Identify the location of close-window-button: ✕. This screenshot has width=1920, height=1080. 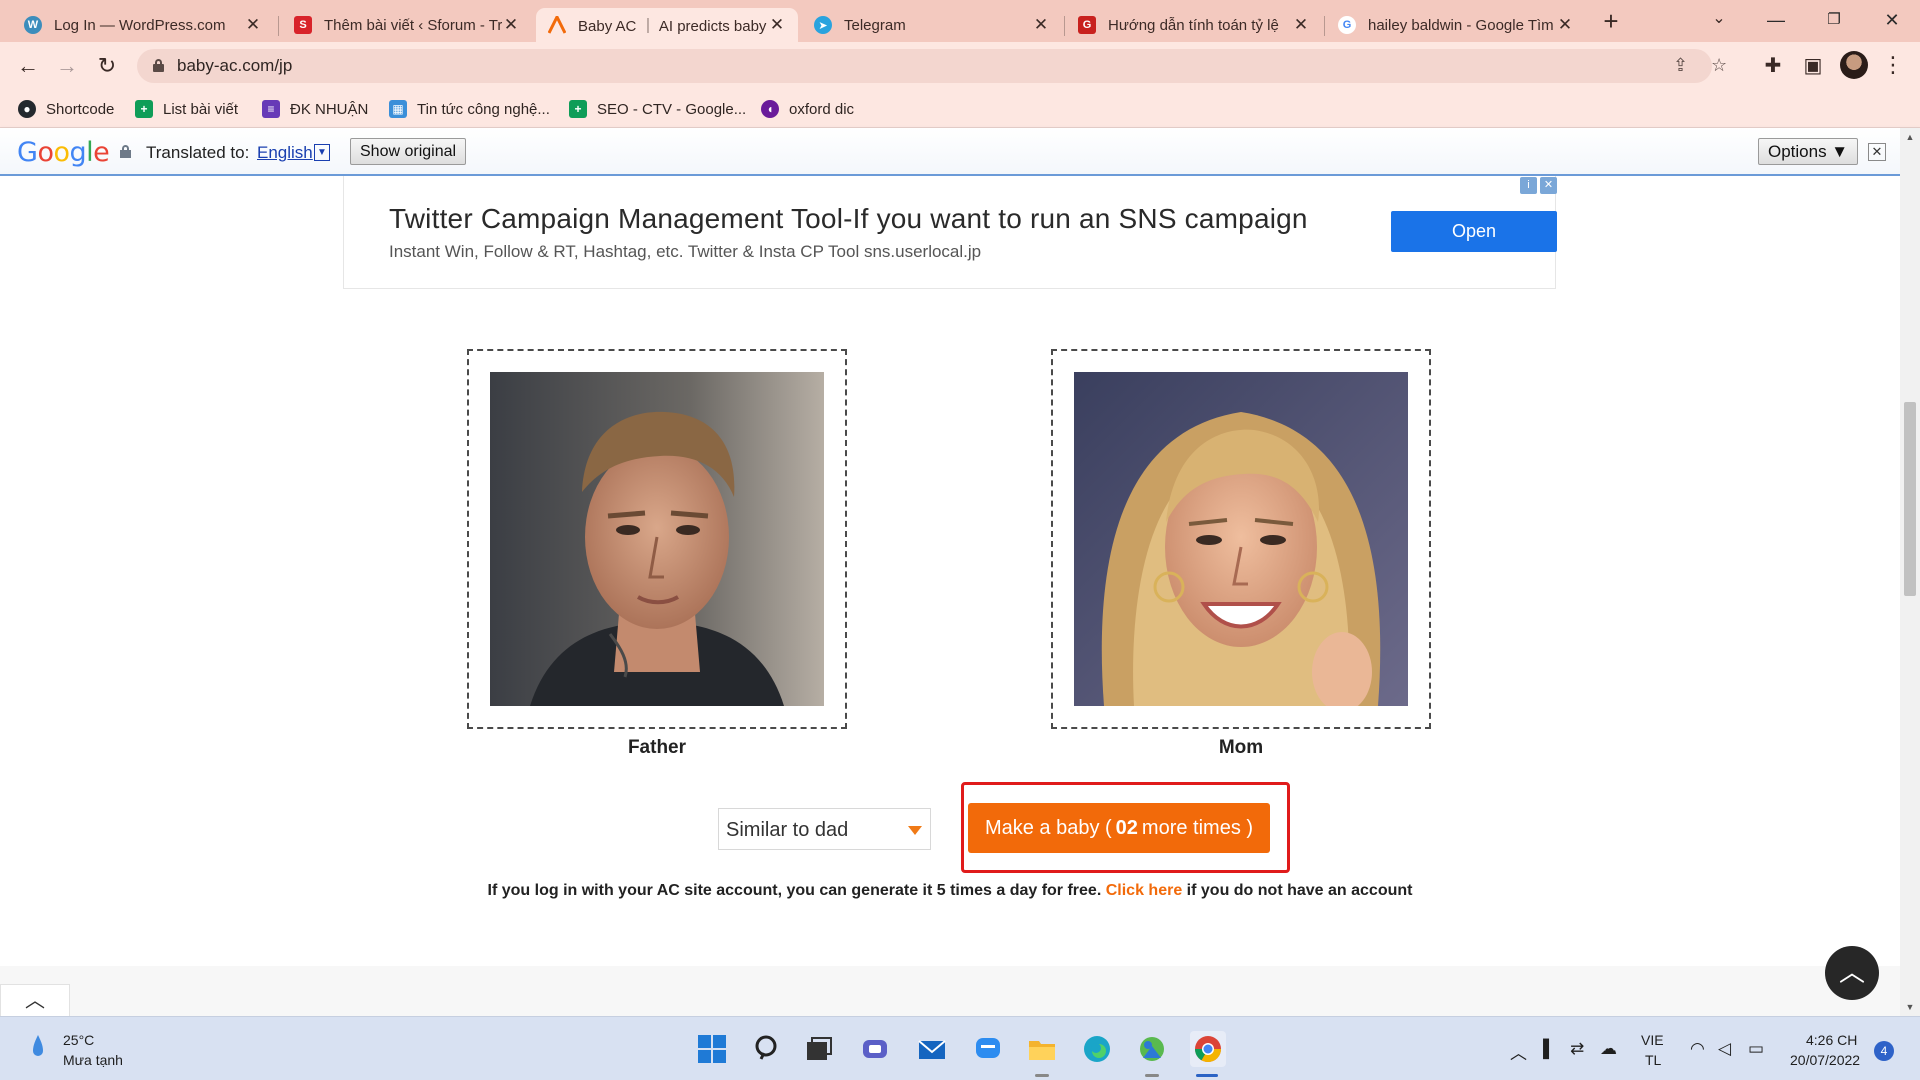
(1892, 20).